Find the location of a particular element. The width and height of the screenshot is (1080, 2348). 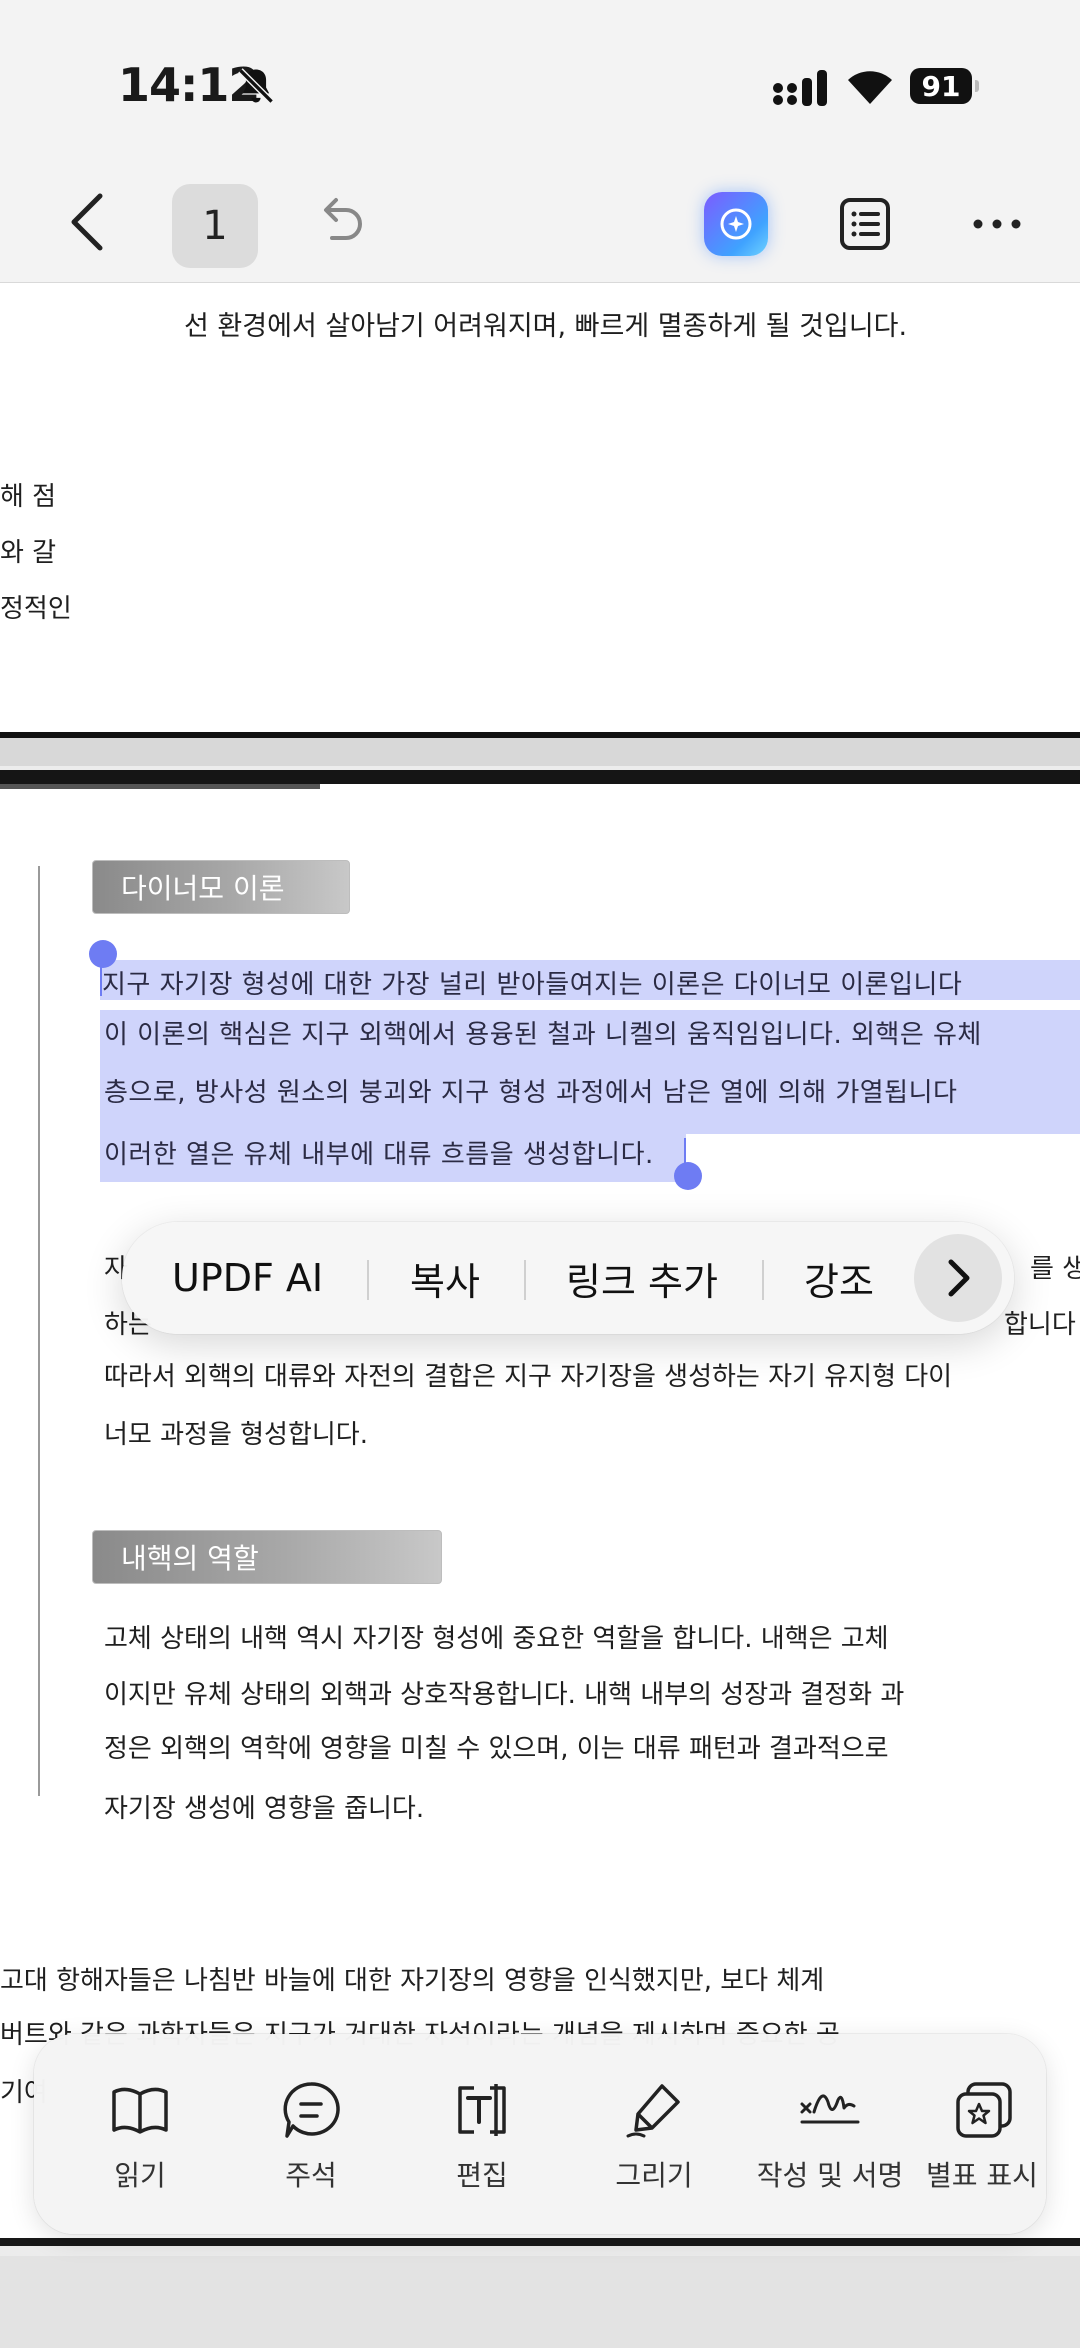

back-chevron-icon is located at coordinates (87, 222).